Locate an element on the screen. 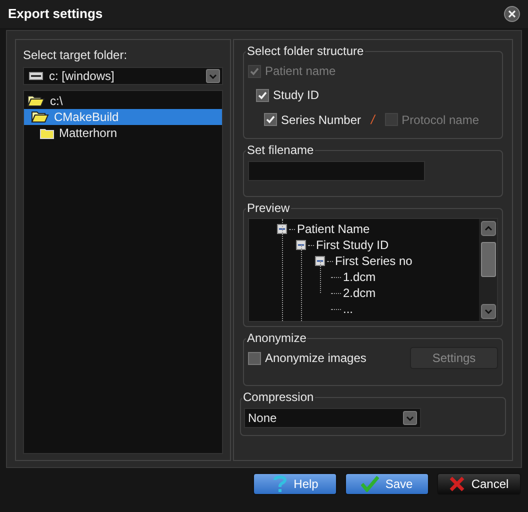  drive-dropdown: c: [windows] is located at coordinates (123, 76).